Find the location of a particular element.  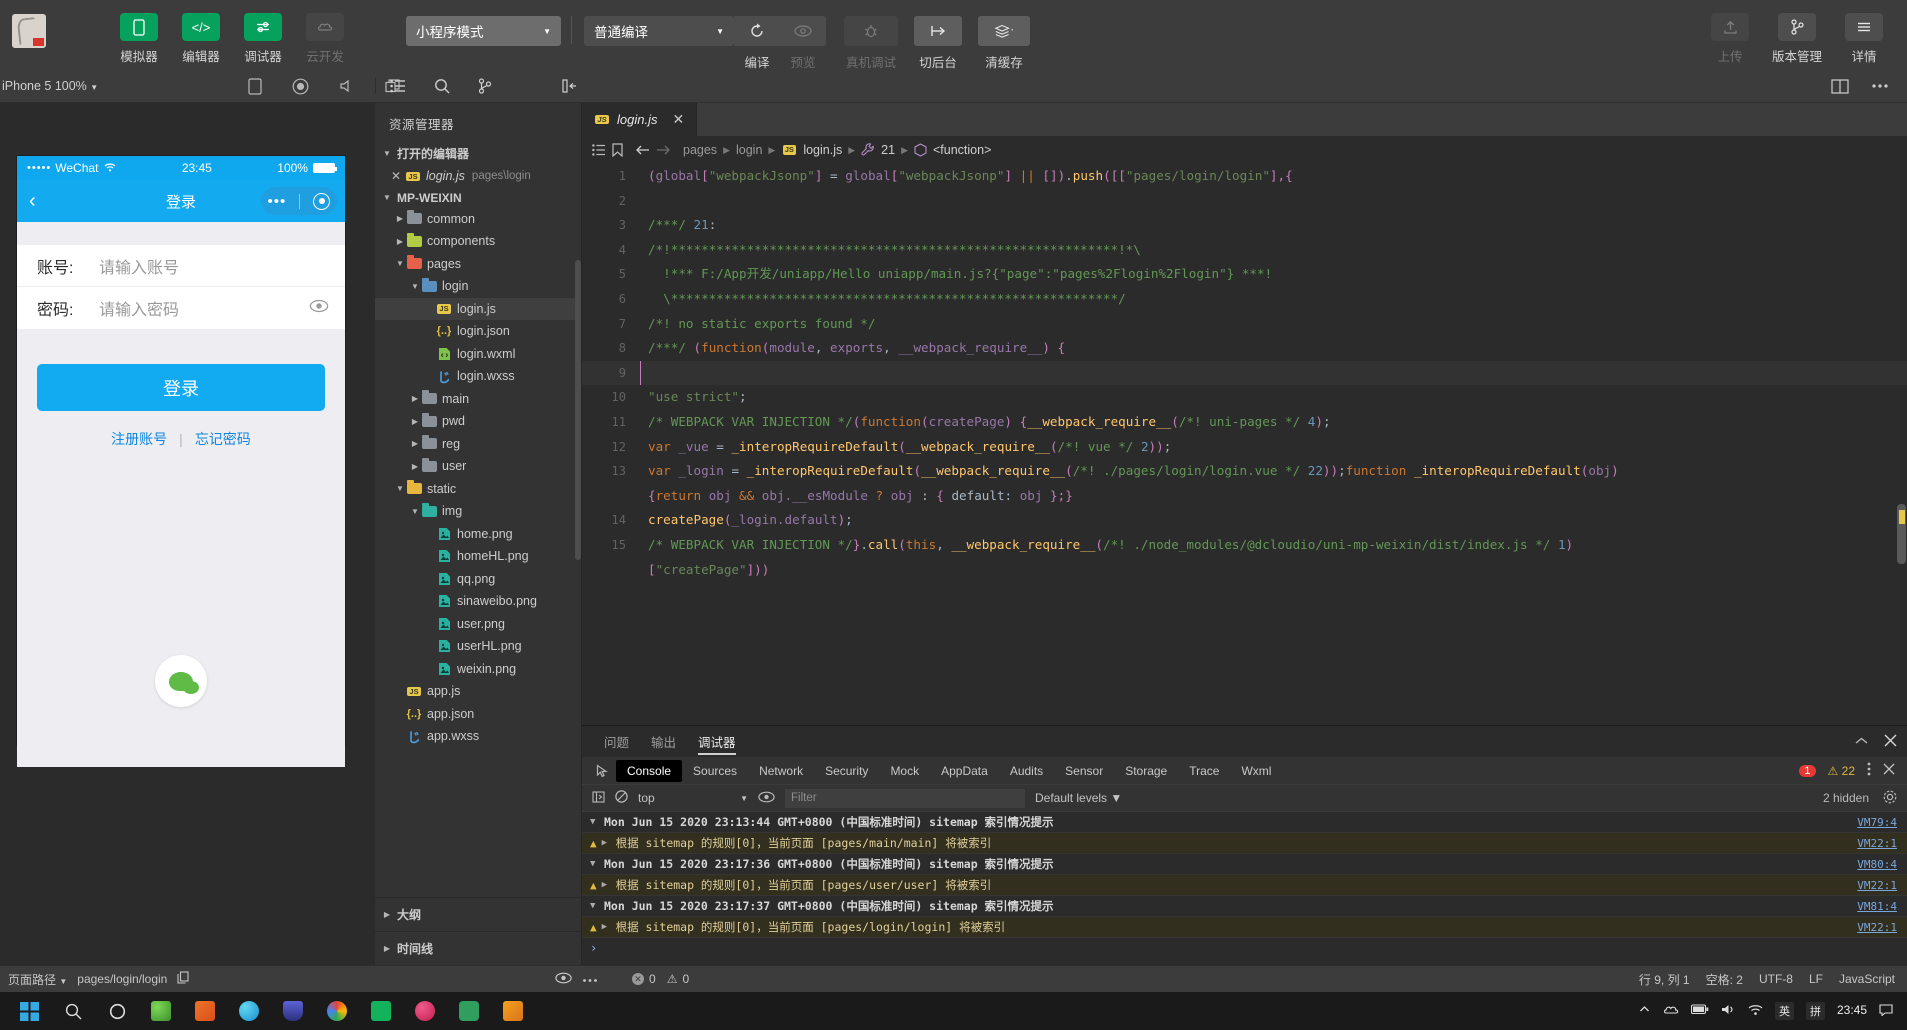

collapse-arrow-icon: ▼ is located at coordinates (597, 906).